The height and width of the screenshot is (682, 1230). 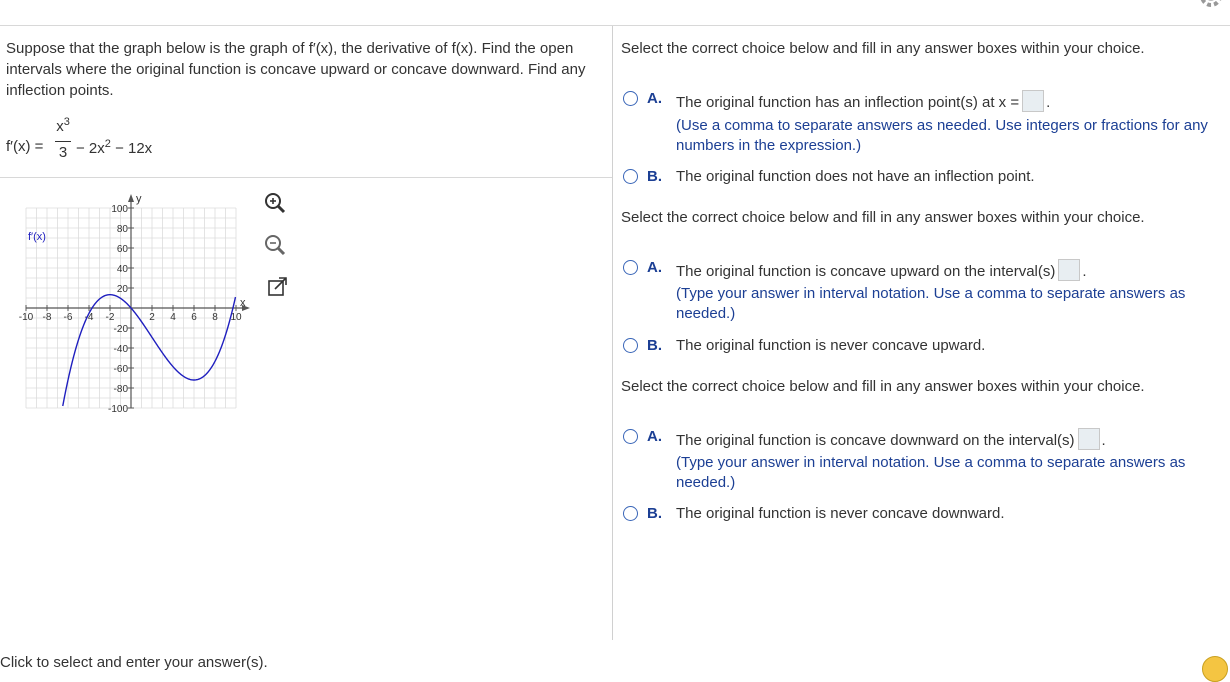 What do you see at coordinates (123, 289) in the screenshot?
I see `y-tick-label: 20` at bounding box center [123, 289].